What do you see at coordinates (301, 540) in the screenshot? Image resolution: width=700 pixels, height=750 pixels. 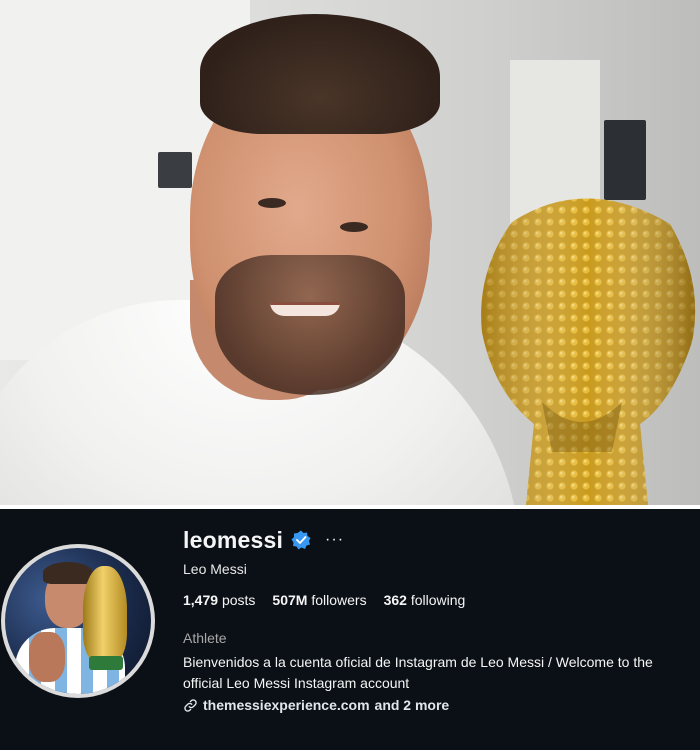 I see `verified-badge-icon` at bounding box center [301, 540].